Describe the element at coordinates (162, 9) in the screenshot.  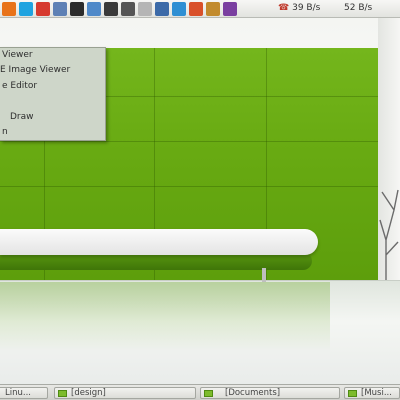
I see `photo-editor-icon` at that location.